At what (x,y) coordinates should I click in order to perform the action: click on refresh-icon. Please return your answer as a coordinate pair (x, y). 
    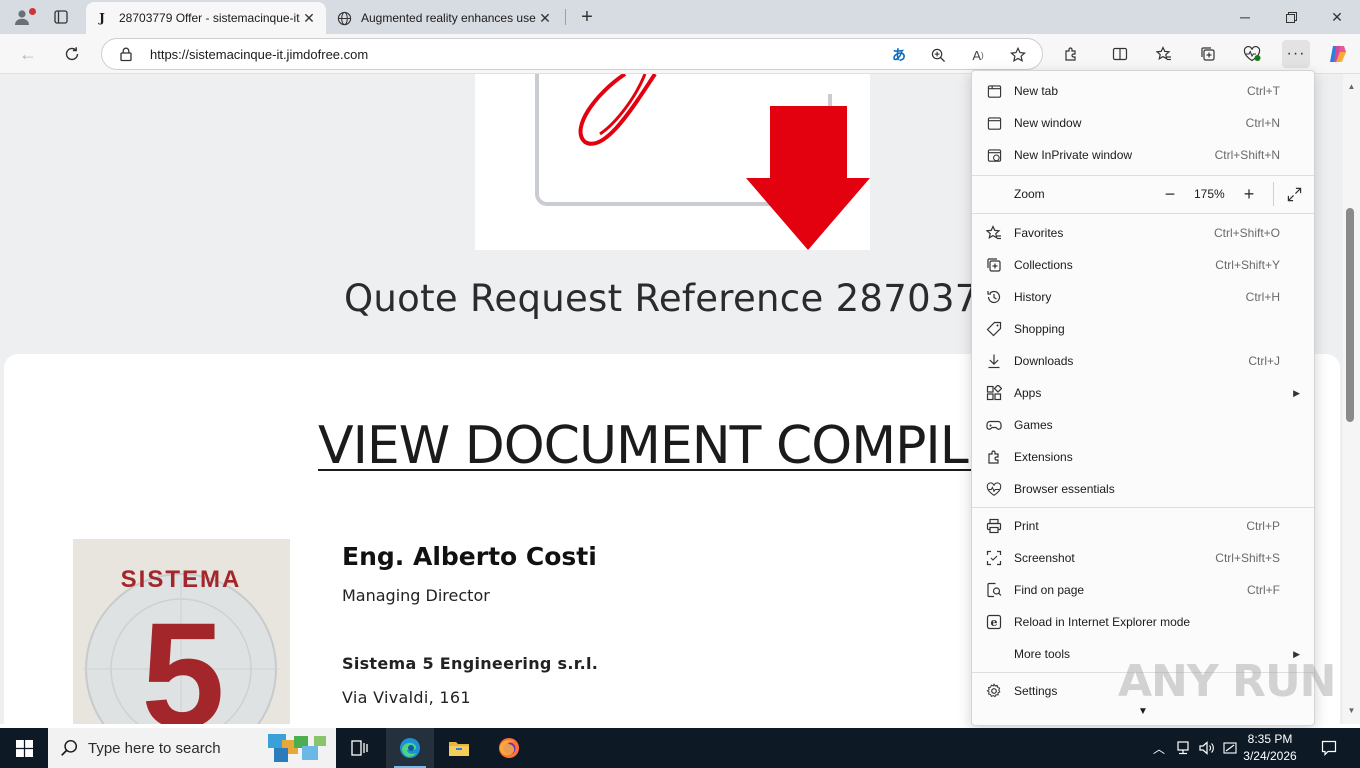
    Looking at the image, I should click on (72, 54).